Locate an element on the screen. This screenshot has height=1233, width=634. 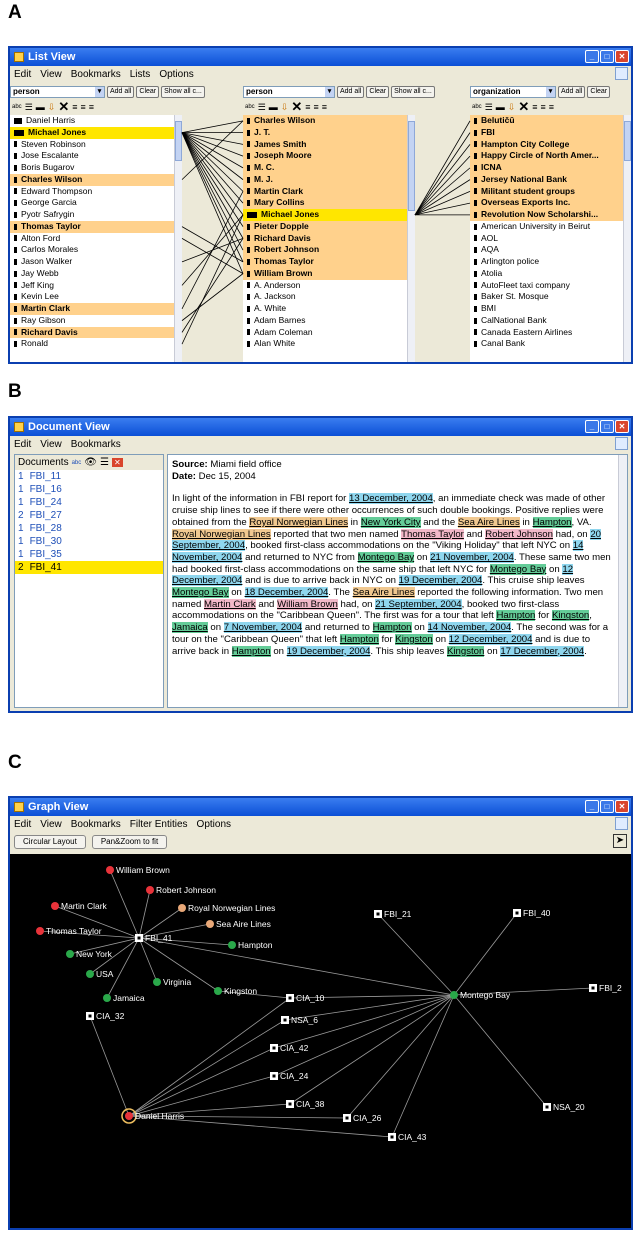
list-item: Baker St. Mosque is located at coordinates (546, 297).